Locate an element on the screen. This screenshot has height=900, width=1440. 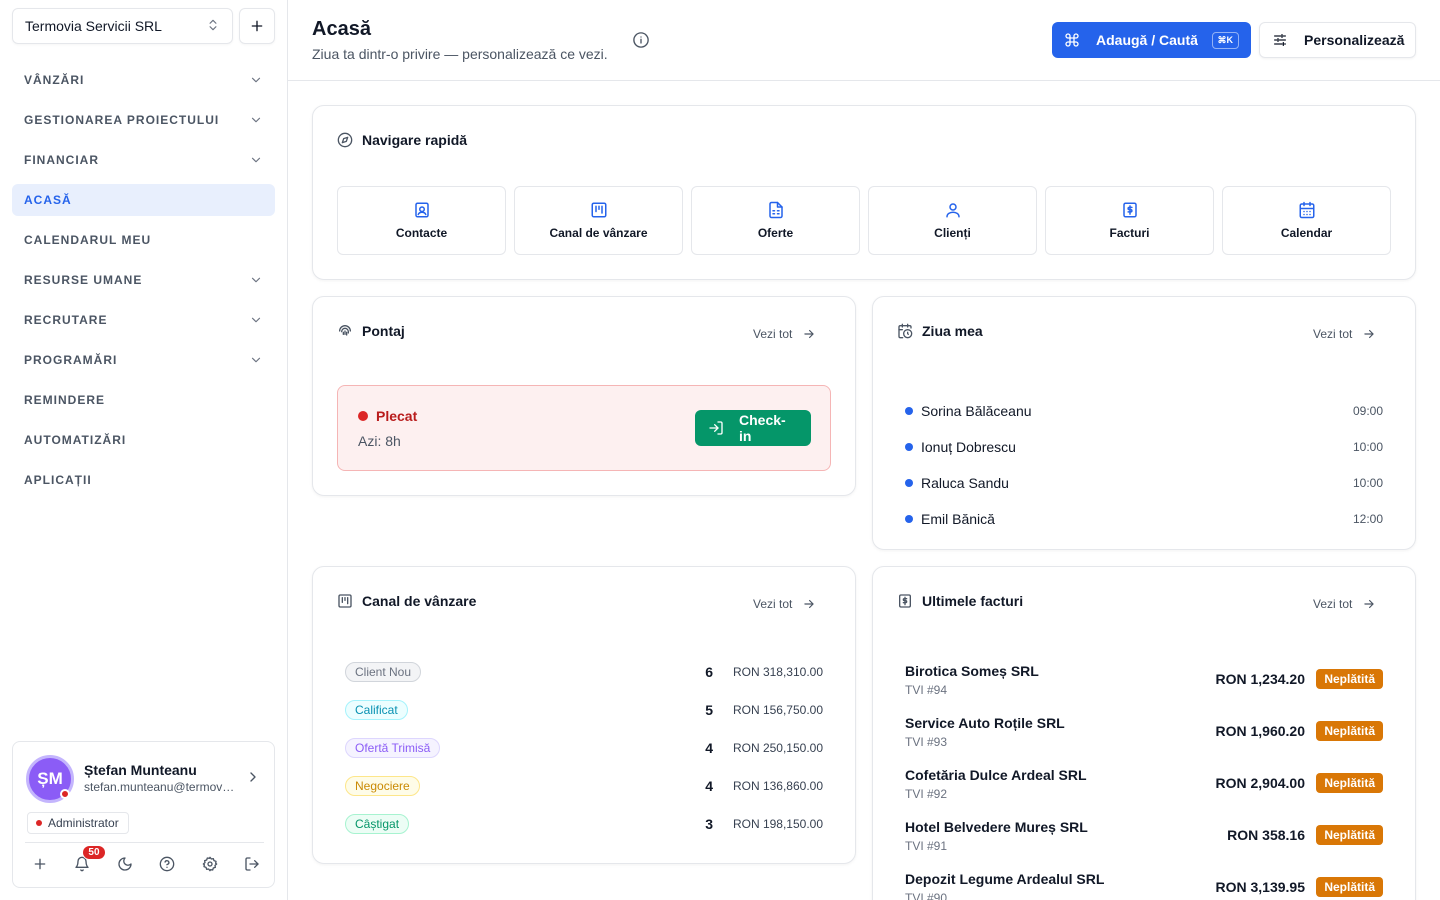
customize-button: Personalizează is located at coordinates (1337, 40).